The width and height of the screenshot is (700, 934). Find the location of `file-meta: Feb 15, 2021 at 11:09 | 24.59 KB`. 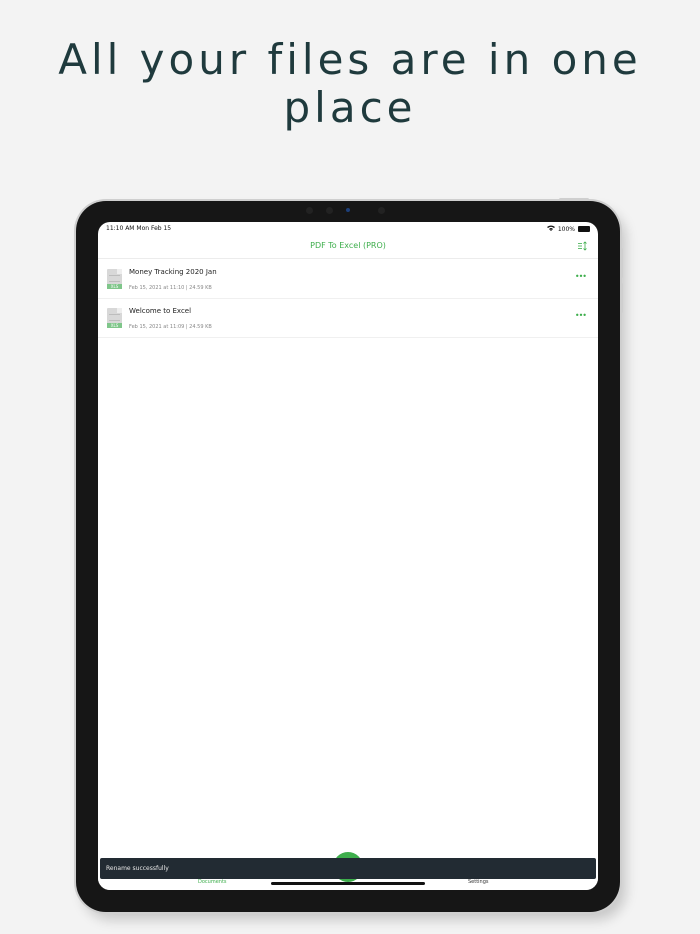

file-meta: Feb 15, 2021 at 11:09 | 24.59 KB is located at coordinates (170, 327).